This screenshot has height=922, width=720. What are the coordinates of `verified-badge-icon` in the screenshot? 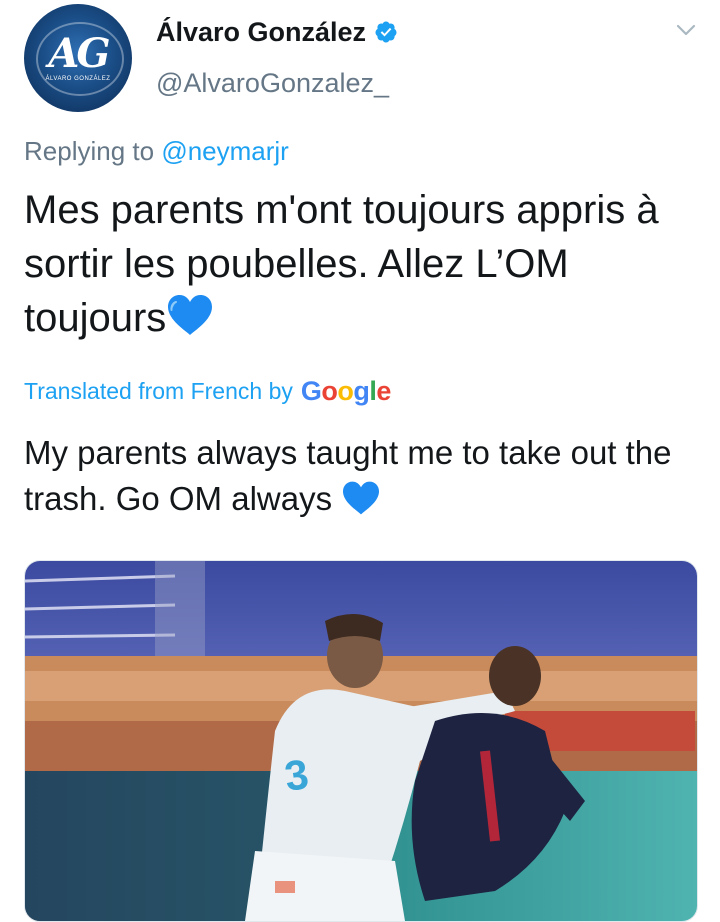 It's located at (386, 32).